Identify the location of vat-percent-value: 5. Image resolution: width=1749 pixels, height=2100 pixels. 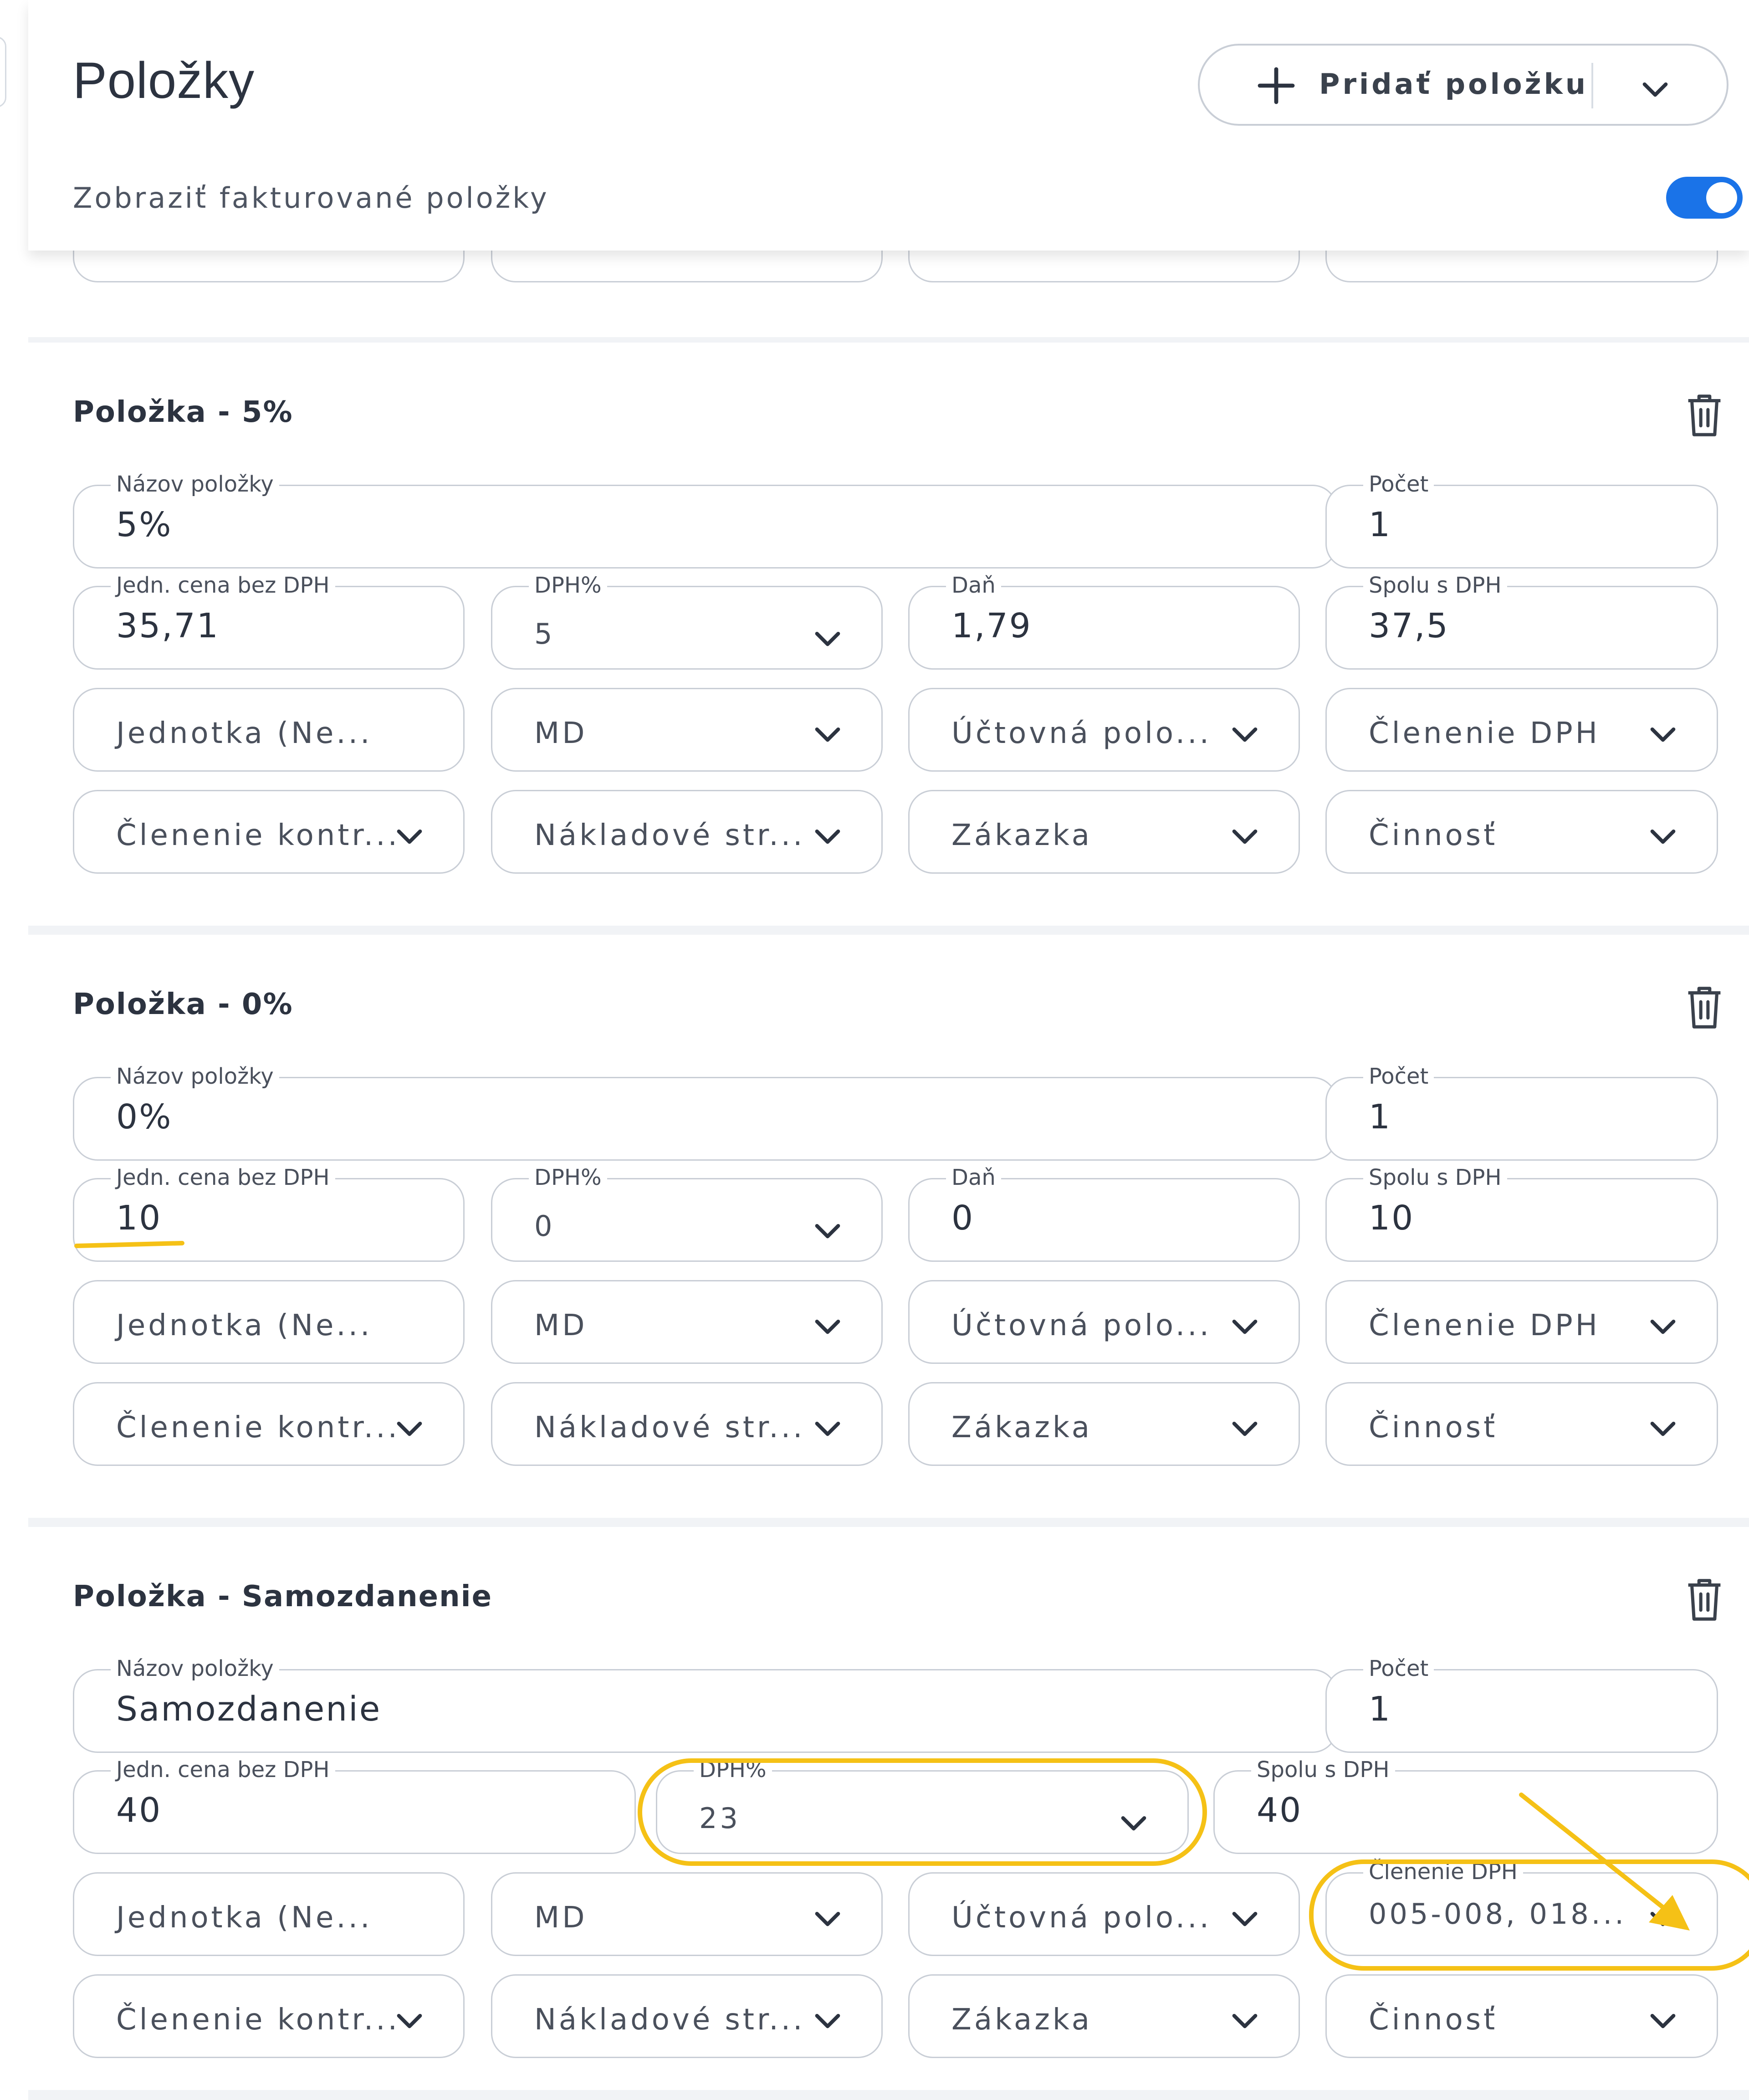
(544, 633).